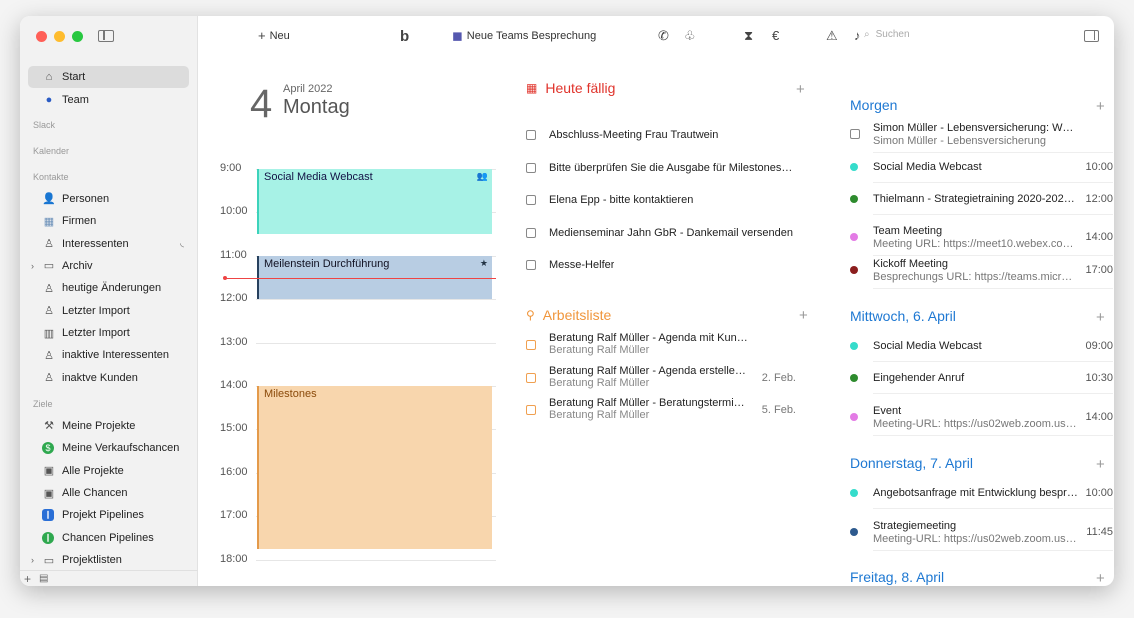  I want to click on sidebar-item-inaktive-interessenten: ♙ inaktive Interessenten, so click(109, 355).